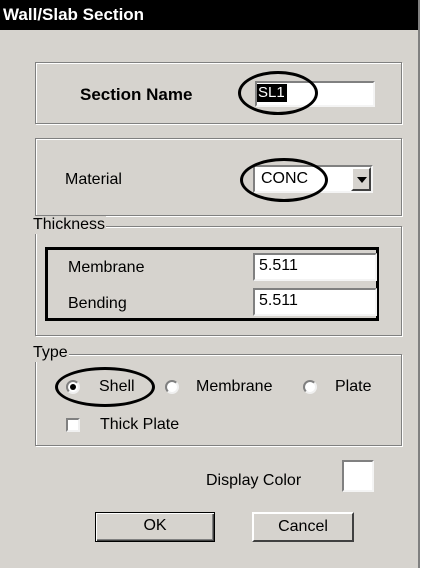 This screenshot has width=421, height=568. Describe the element at coordinates (74, 14) in the screenshot. I see `window-title: Wall/Slab Section` at that location.